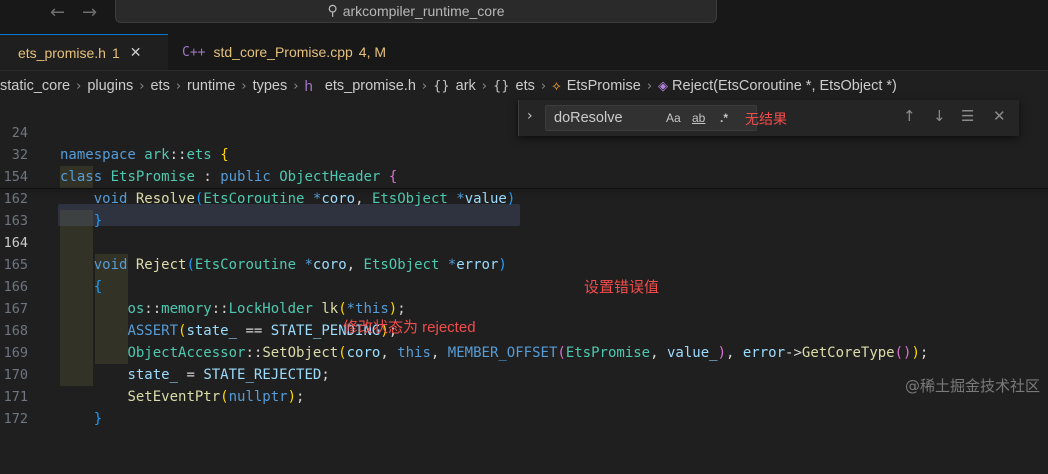 This screenshot has height=474, width=1048. What do you see at coordinates (939, 116) in the screenshot?
I see `next-match-arrow-icon: ↓` at bounding box center [939, 116].